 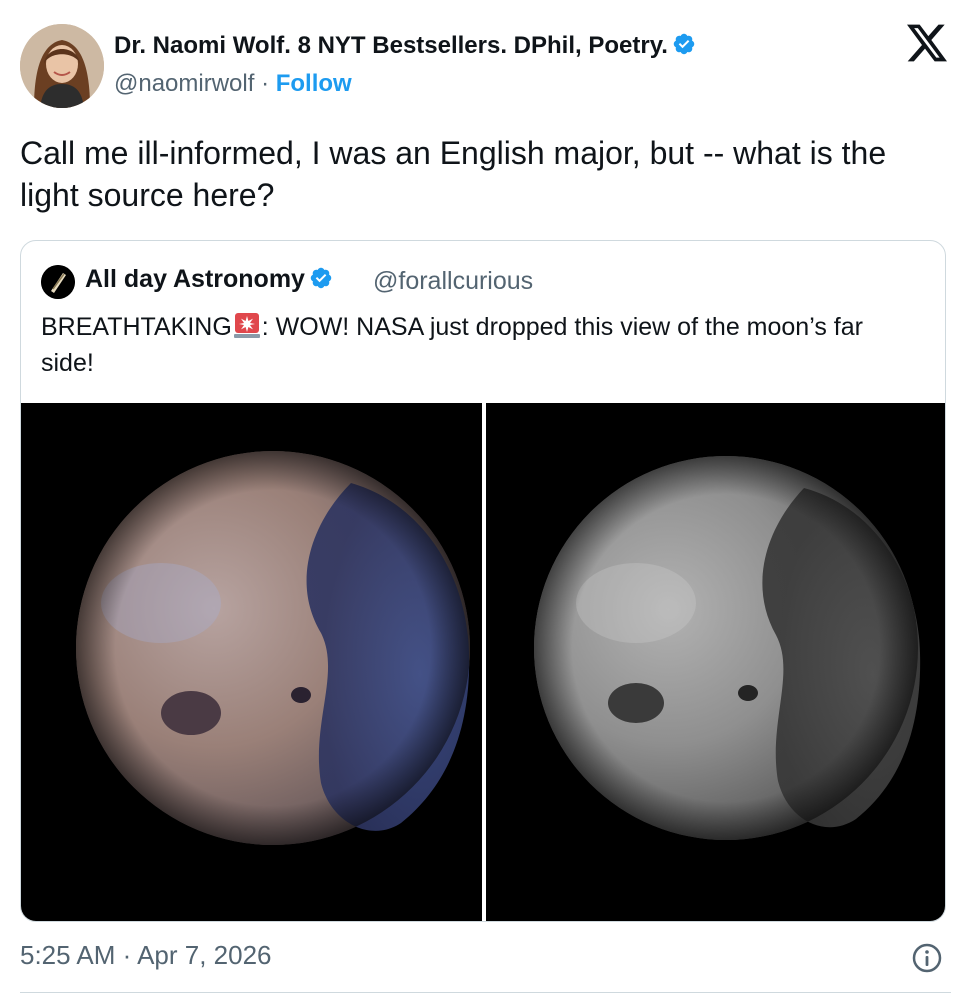 What do you see at coordinates (184, 83) in the screenshot?
I see `author-handle: @naomirwolf` at bounding box center [184, 83].